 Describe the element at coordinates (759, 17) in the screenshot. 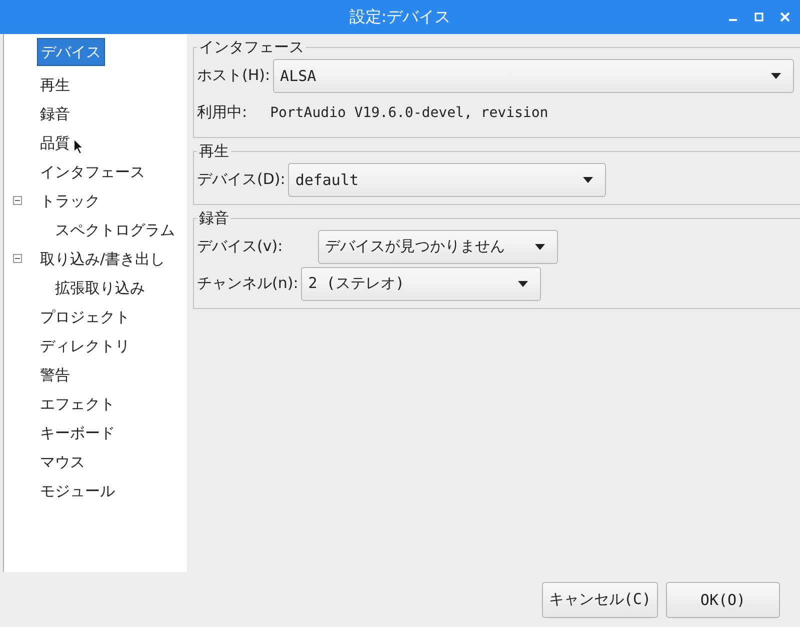

I see `maximize-icon` at that location.